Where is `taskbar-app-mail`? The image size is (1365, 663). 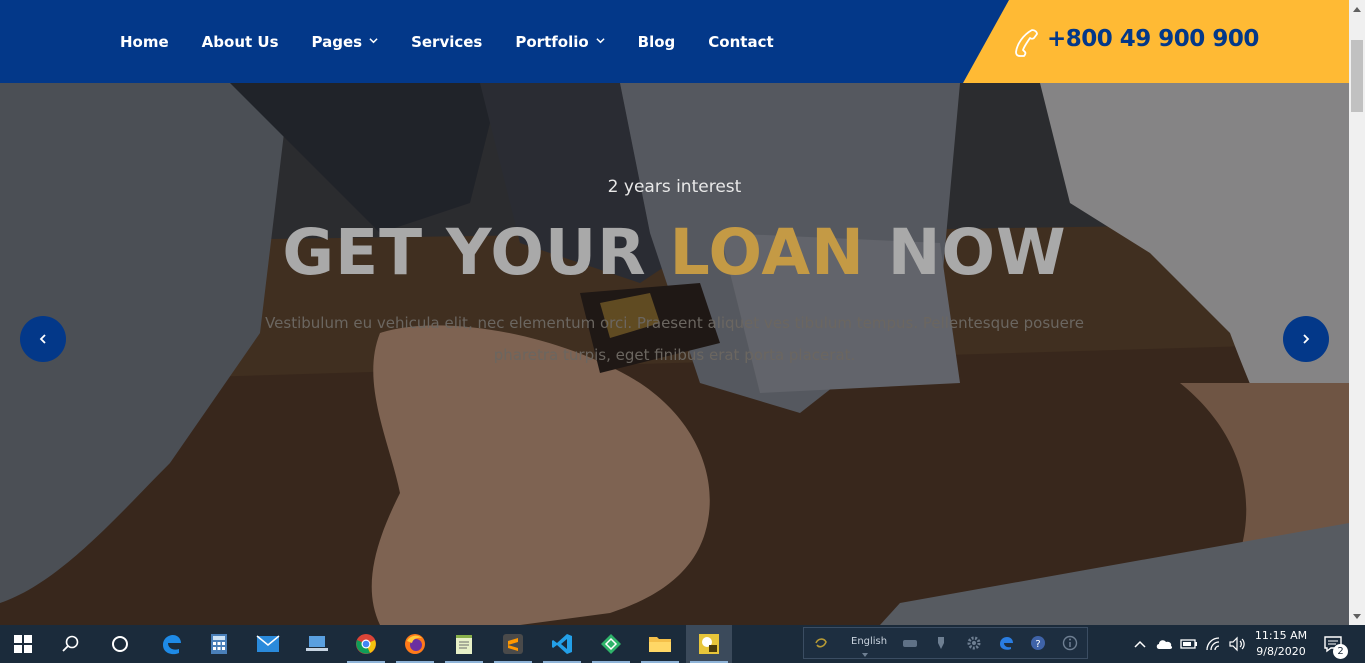 taskbar-app-mail is located at coordinates (268, 644).